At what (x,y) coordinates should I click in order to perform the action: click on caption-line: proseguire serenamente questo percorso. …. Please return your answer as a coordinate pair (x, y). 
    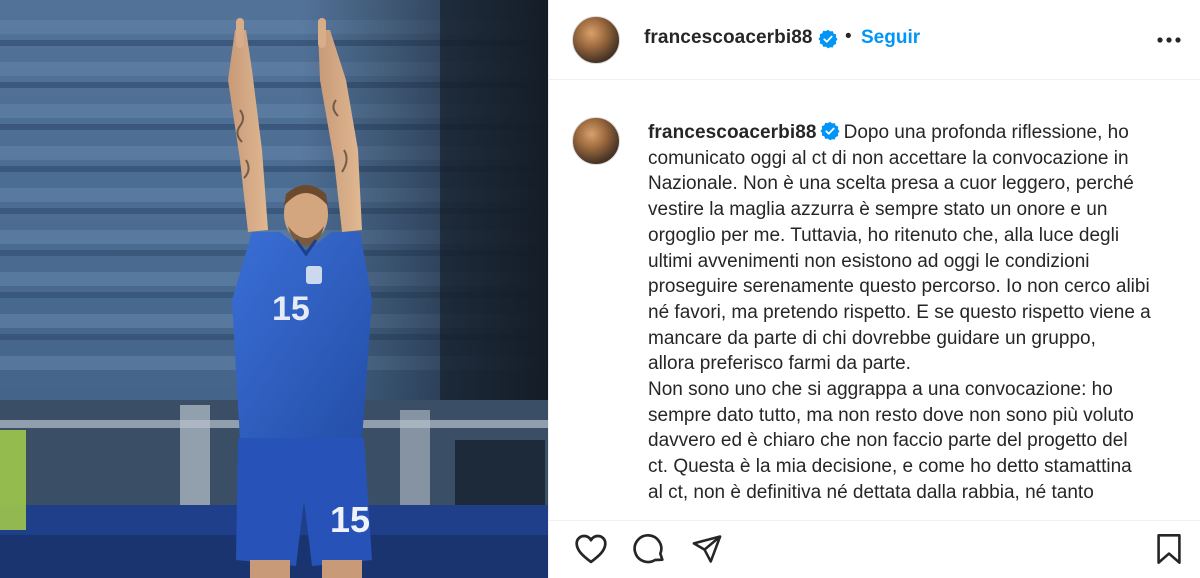
    Looking at the image, I should click on (899, 287).